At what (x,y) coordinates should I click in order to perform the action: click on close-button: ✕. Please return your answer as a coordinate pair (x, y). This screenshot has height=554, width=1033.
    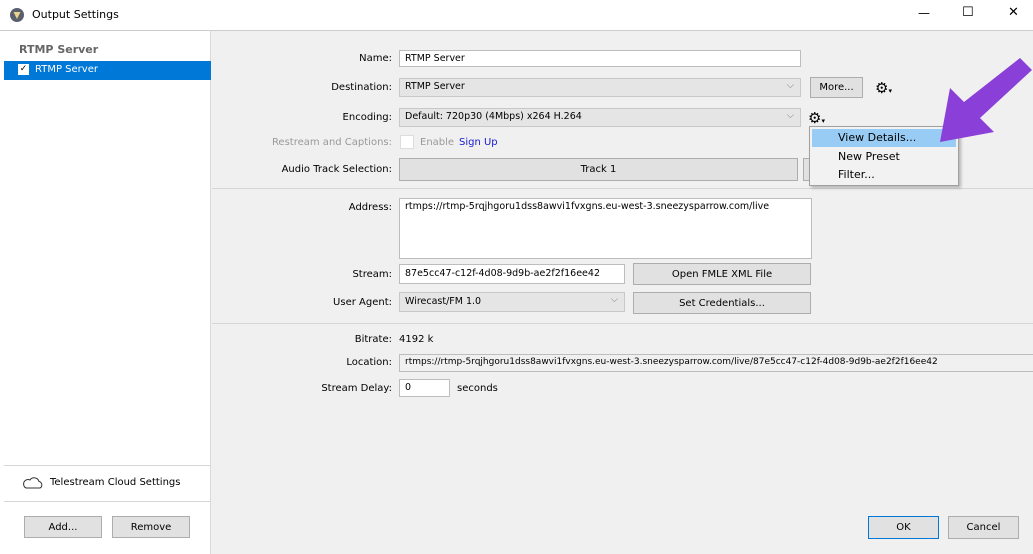
    Looking at the image, I should click on (1013, 12).